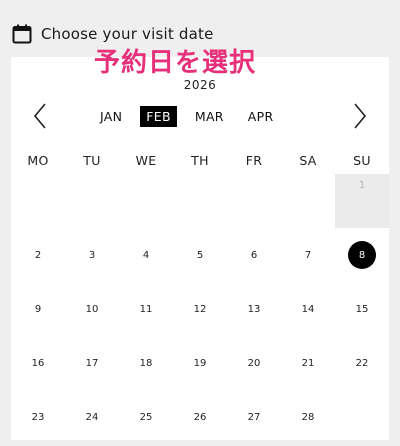 This screenshot has width=400, height=446. Describe the element at coordinates (146, 160) in the screenshot. I see `weekday-we: WE` at that location.